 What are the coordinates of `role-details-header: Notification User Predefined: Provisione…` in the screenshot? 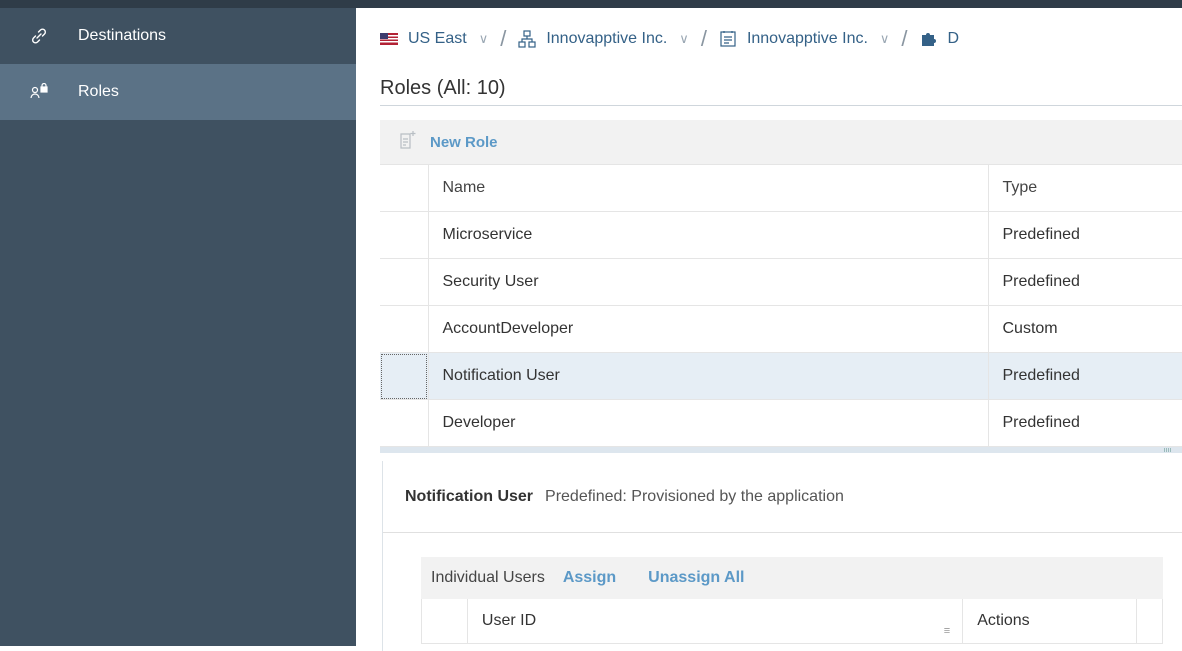 It's located at (782, 497).